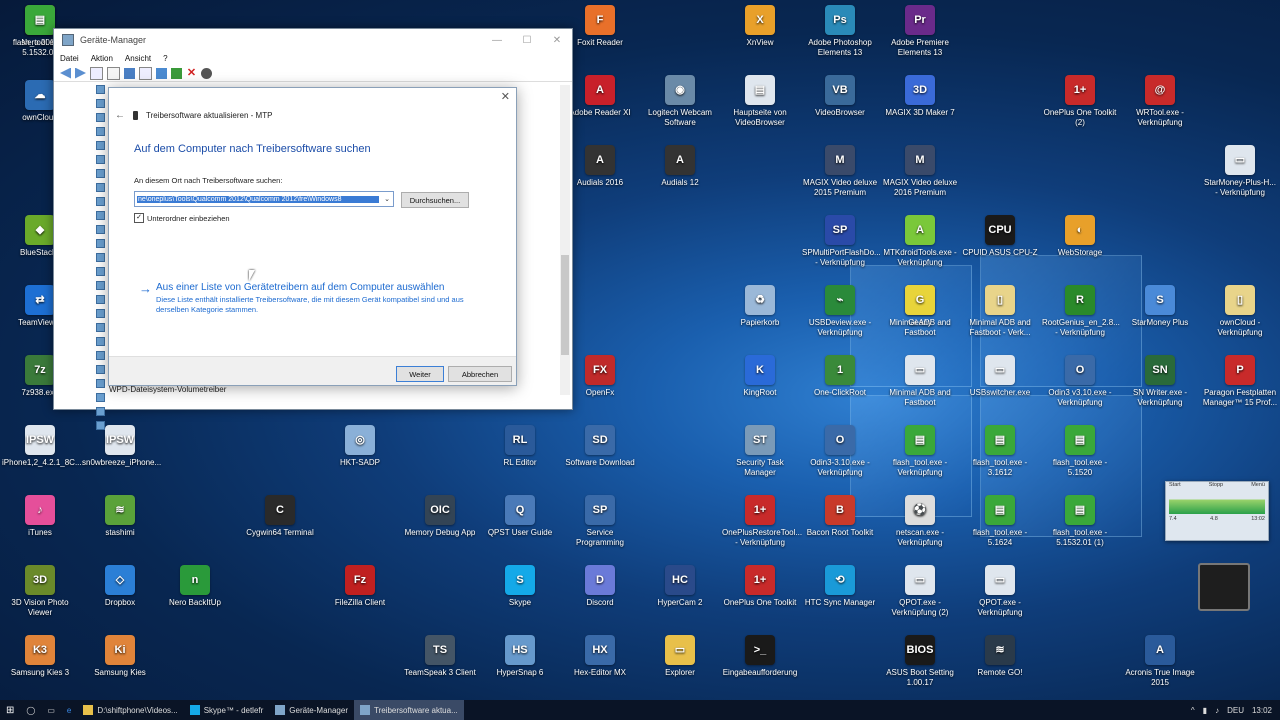 The height and width of the screenshot is (720, 1280). I want to click on desktop-icon: ST Security Task Manager, so click(760, 451).